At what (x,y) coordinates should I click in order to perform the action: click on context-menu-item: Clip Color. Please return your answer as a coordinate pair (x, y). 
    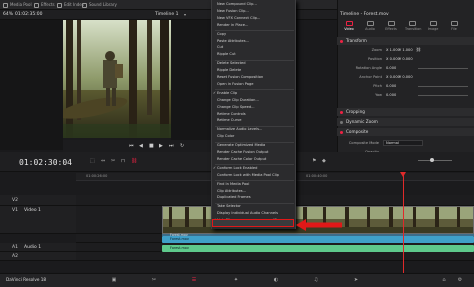
    Looking at the image, I should click on (225, 136).